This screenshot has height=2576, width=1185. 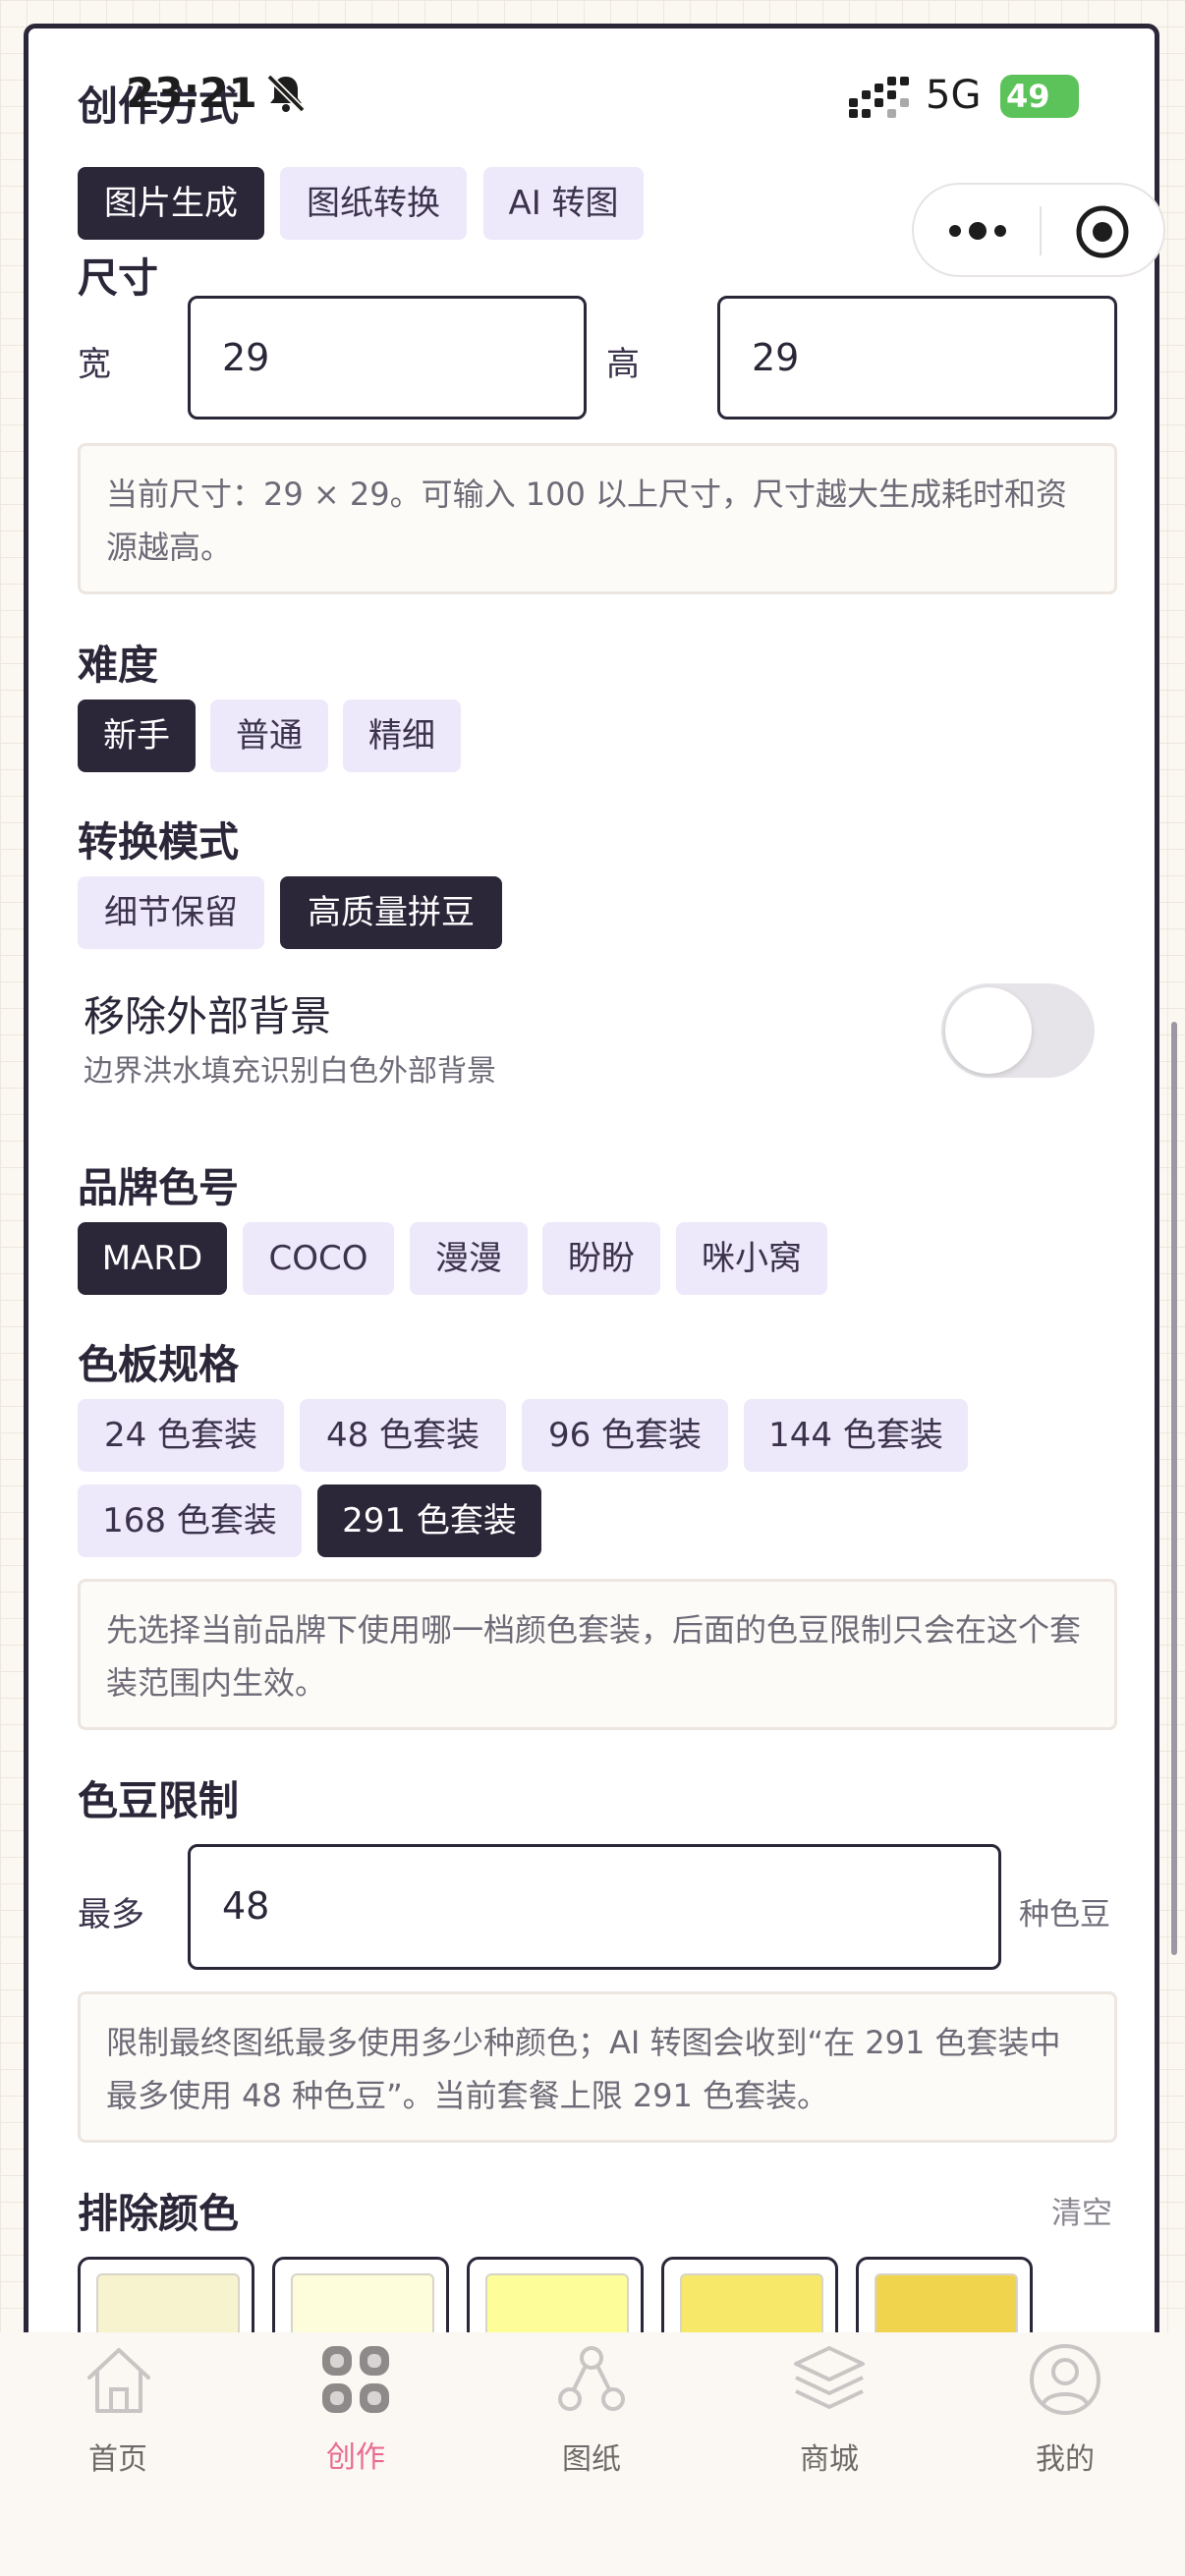 What do you see at coordinates (181, 1435) in the screenshot?
I see `palette-24: 24 色套装` at bounding box center [181, 1435].